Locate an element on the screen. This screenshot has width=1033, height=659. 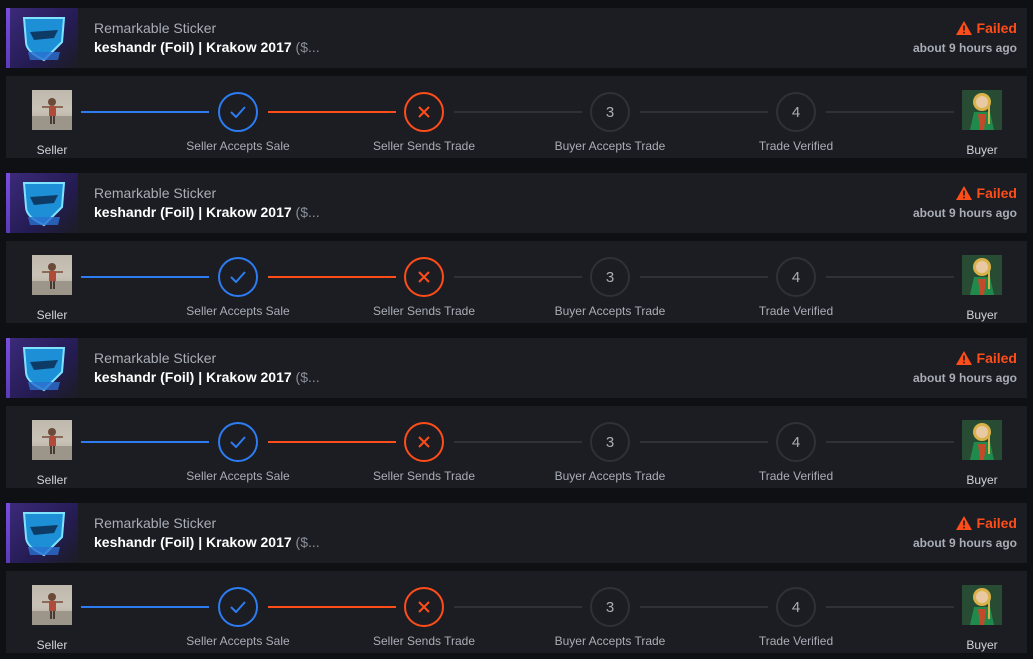
seller-person-image is located at coordinates (52, 444).